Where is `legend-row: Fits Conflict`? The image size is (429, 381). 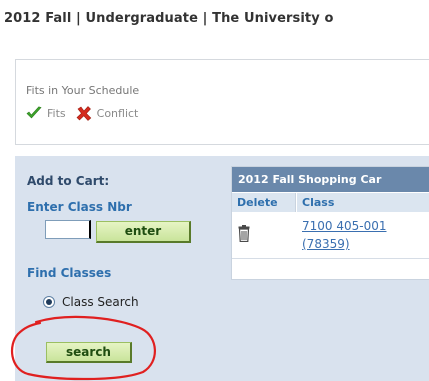 legend-row: Fits Conflict is located at coordinates (82, 113).